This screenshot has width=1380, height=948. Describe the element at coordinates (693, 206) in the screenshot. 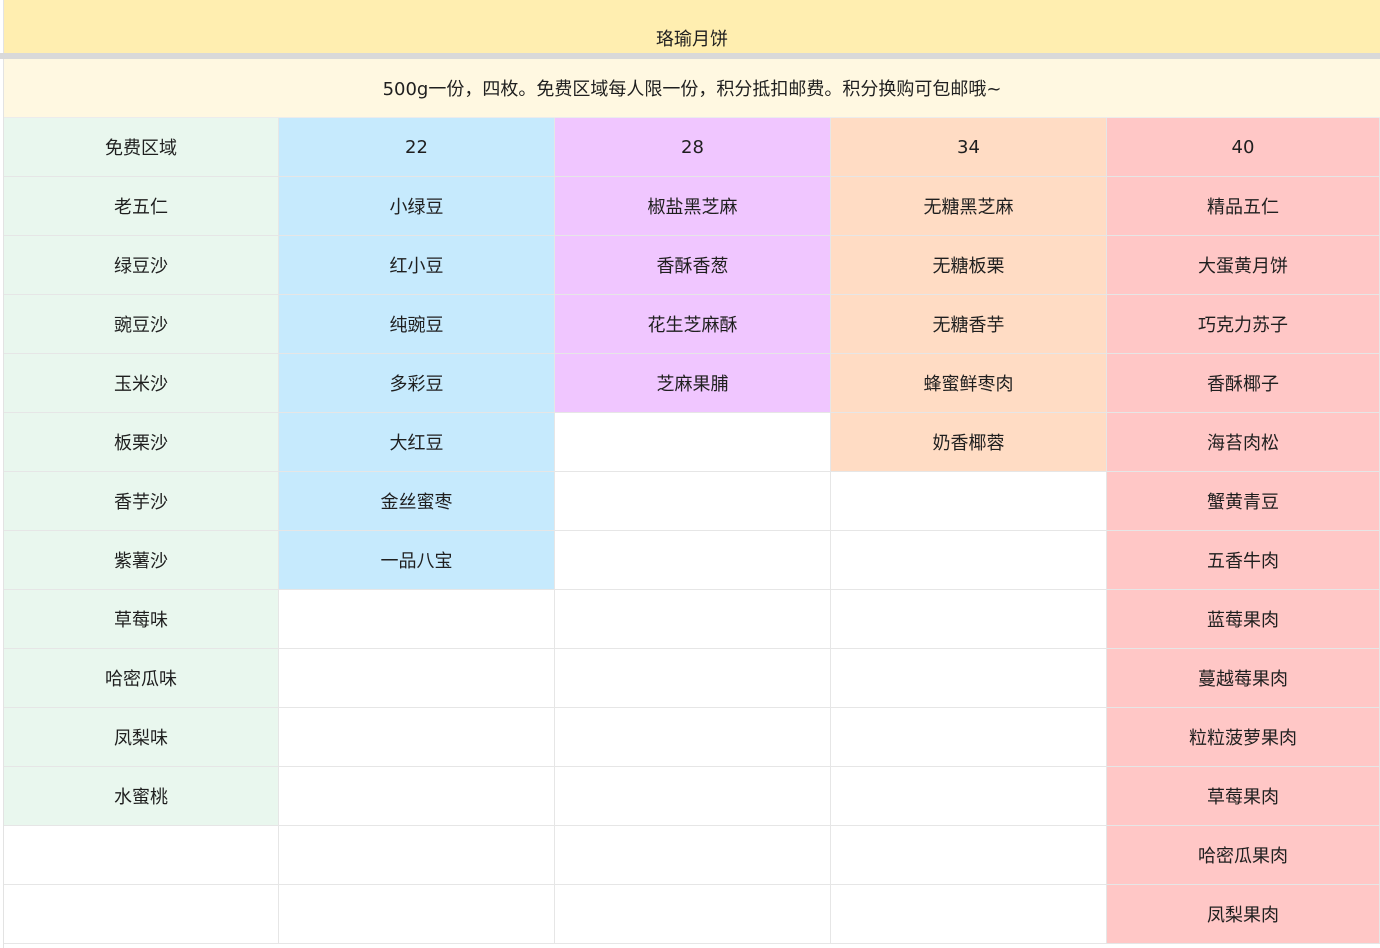

I see `flavor-cell: 椒盐黑芝麻` at that location.